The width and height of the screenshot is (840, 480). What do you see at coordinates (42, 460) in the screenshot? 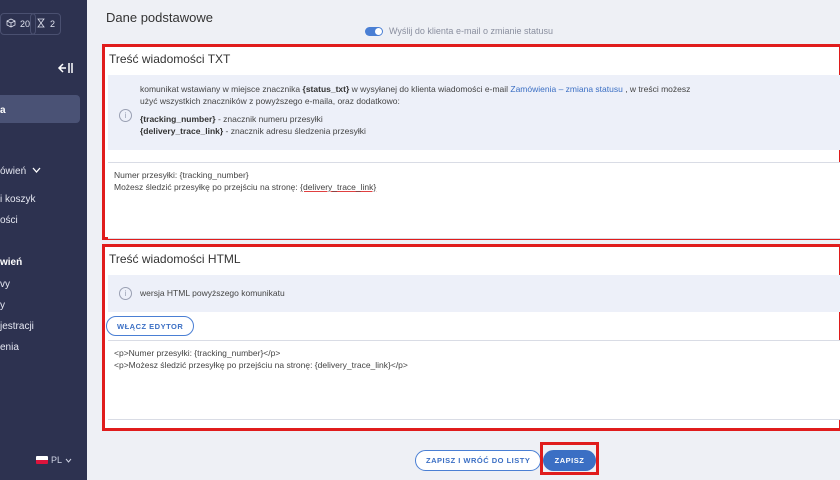
I see `poland-flag-icon` at bounding box center [42, 460].